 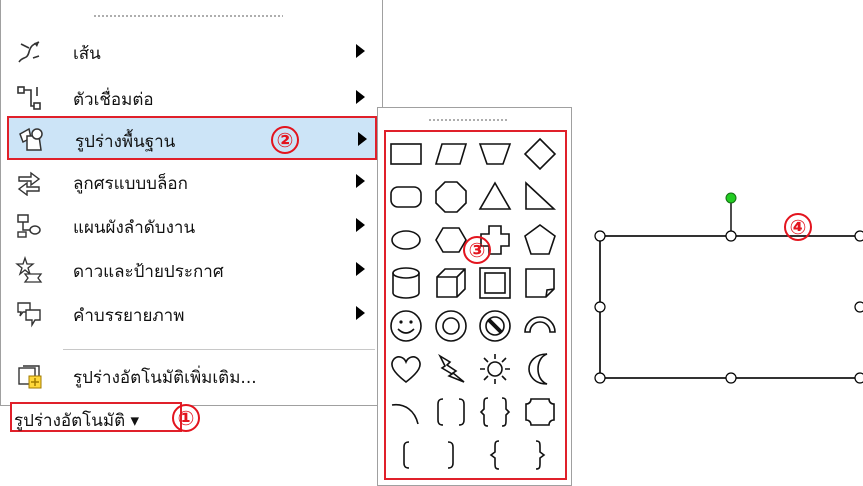 What do you see at coordinates (406, 197) in the screenshot?
I see `rounded-rectangle-shape-icon` at bounding box center [406, 197].